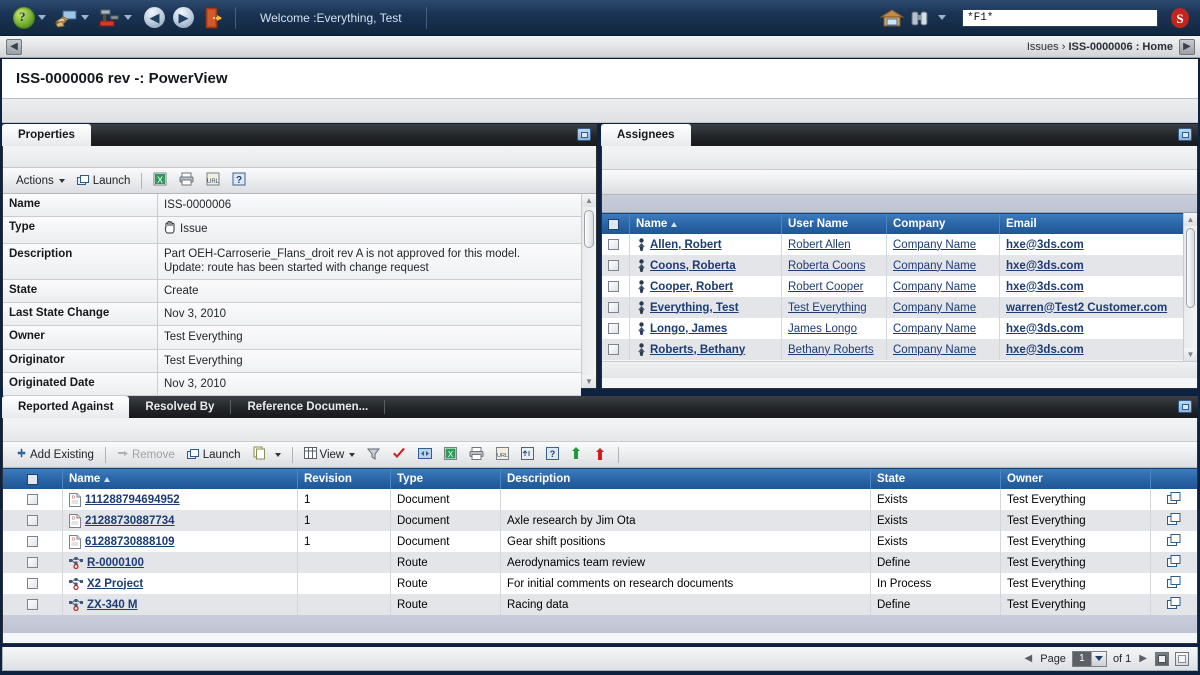 The height and width of the screenshot is (675, 1200). I want to click on tab-properties: Properties, so click(46, 135).